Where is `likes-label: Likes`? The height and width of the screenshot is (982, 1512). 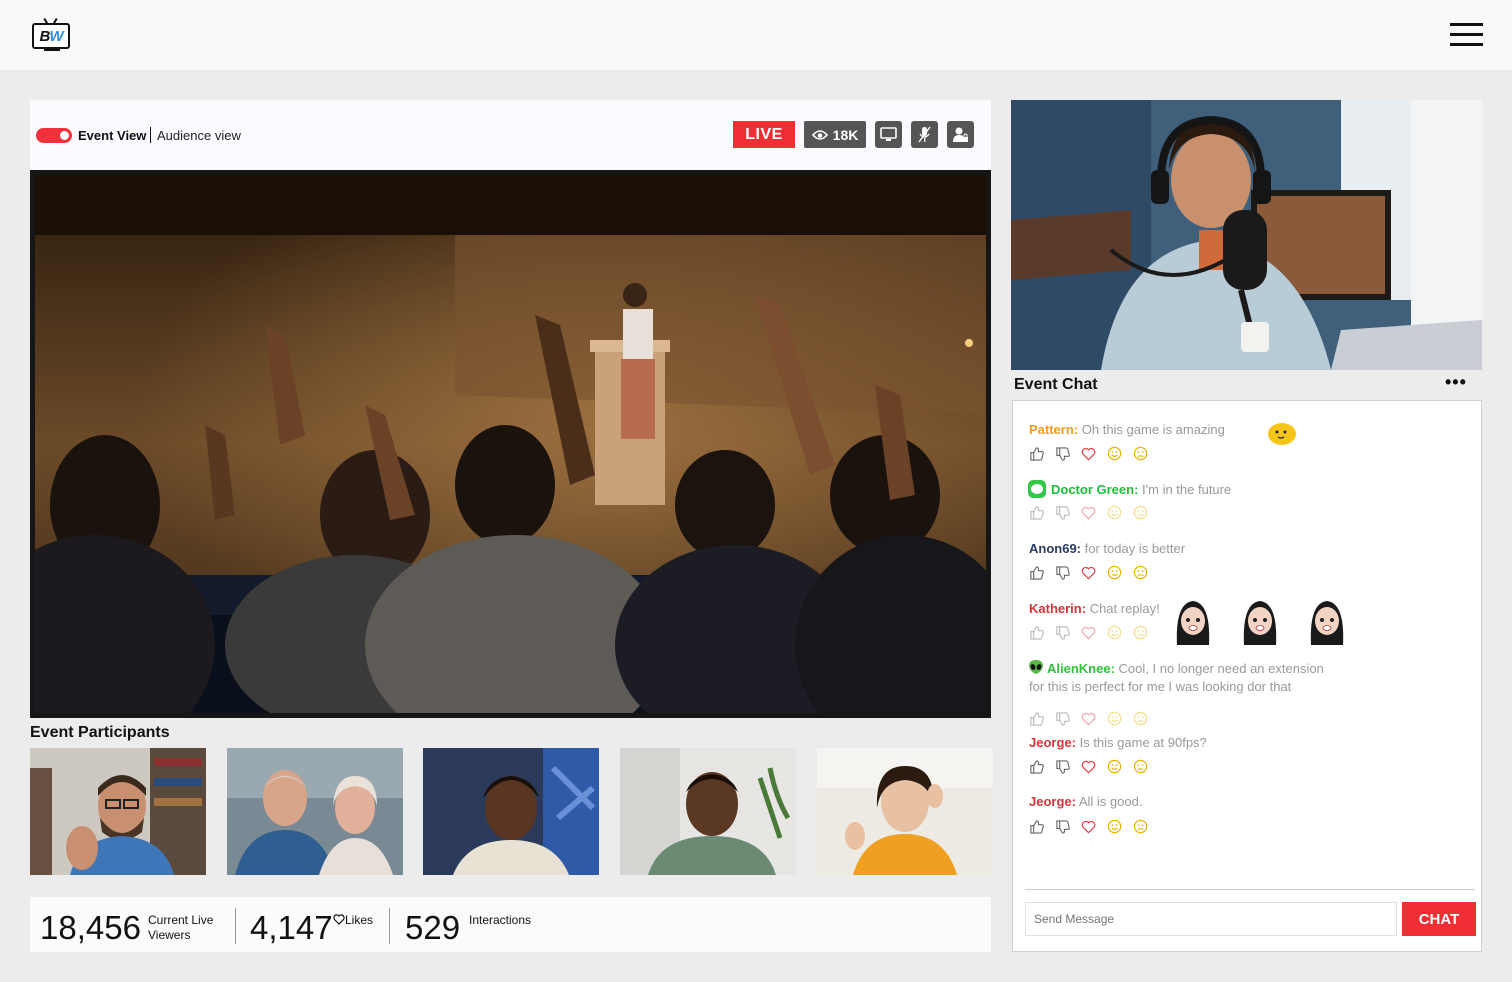
likes-label: Likes is located at coordinates (359, 920).